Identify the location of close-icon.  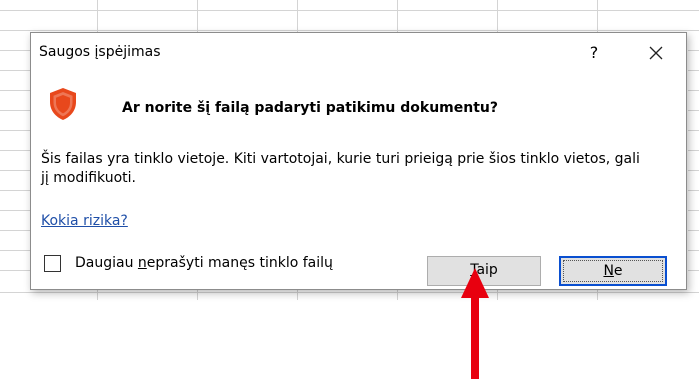
(656, 53).